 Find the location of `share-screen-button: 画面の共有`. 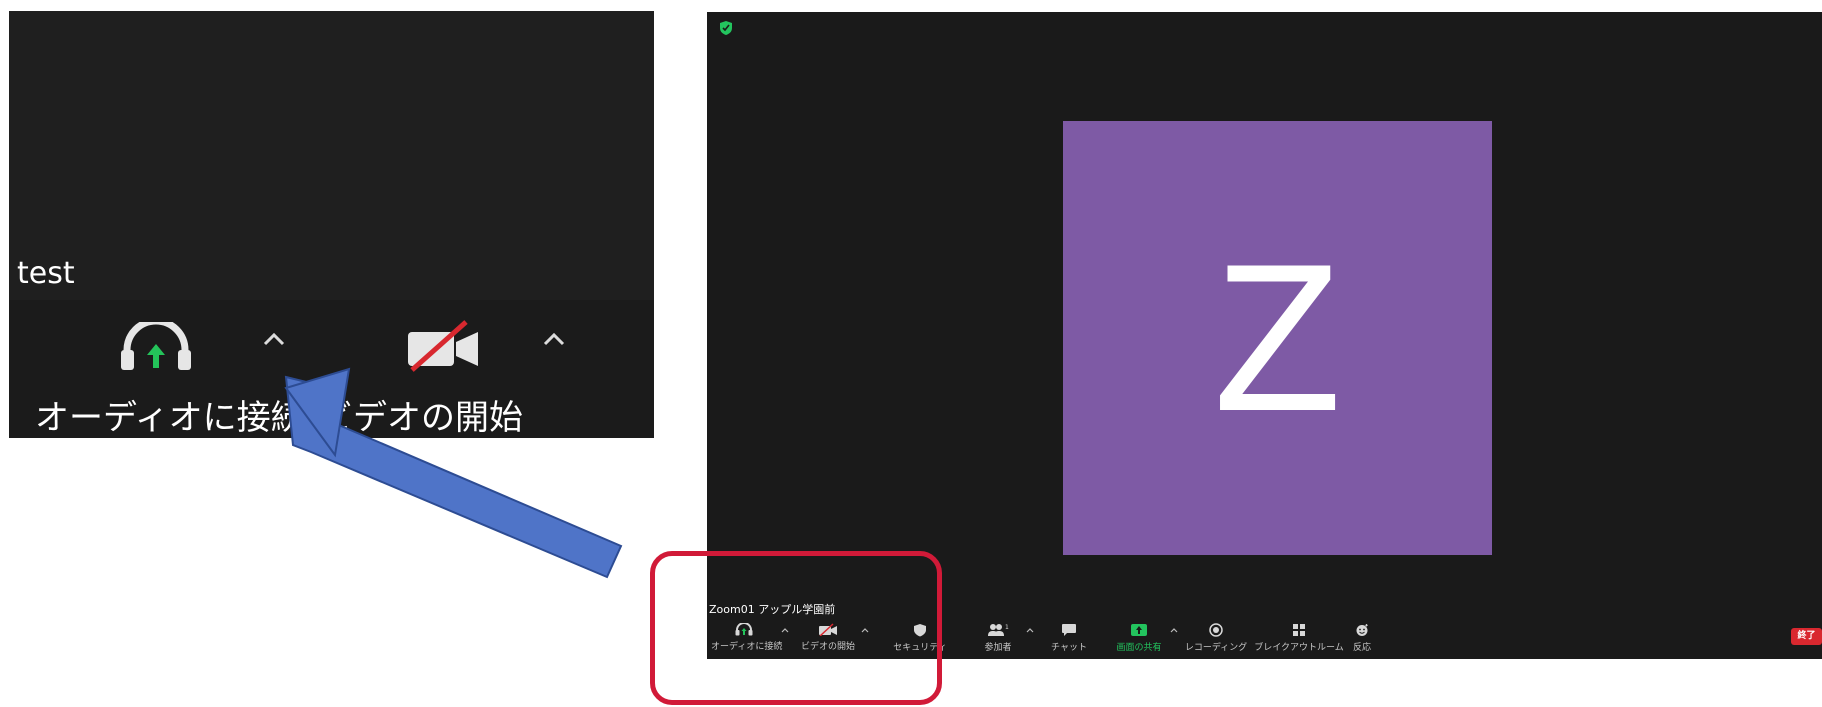

share-screen-button: 画面の共有 is located at coordinates (1139, 638).